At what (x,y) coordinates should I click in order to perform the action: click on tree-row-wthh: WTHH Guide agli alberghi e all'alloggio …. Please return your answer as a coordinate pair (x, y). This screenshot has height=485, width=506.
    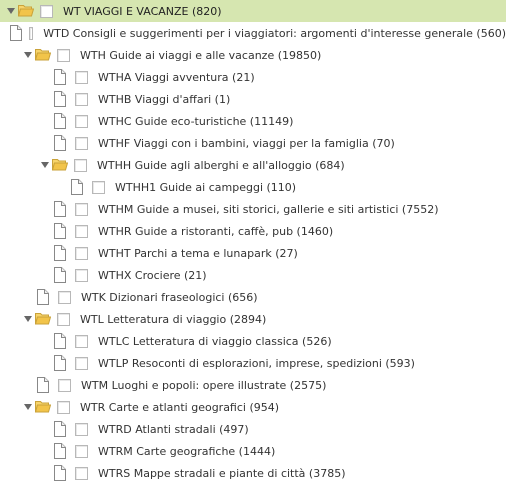
    Looking at the image, I should click on (253, 165).